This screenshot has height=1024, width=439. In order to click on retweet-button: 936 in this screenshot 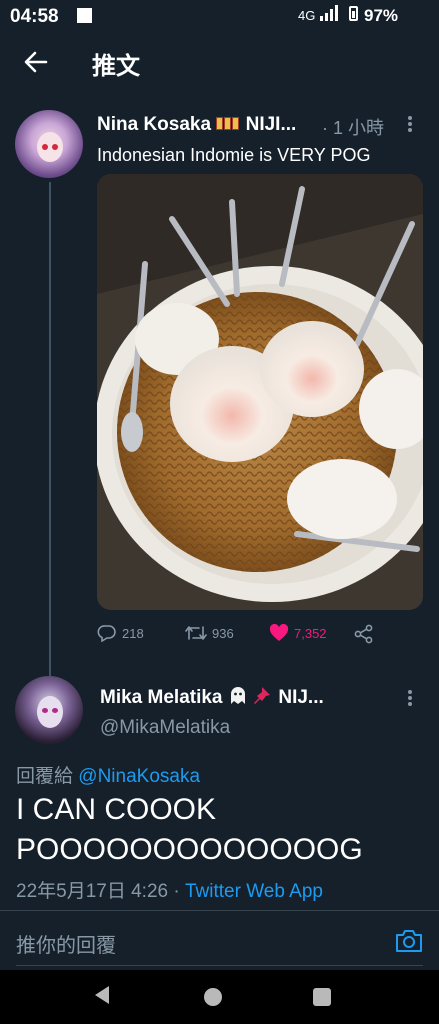, I will do `click(209, 633)`.